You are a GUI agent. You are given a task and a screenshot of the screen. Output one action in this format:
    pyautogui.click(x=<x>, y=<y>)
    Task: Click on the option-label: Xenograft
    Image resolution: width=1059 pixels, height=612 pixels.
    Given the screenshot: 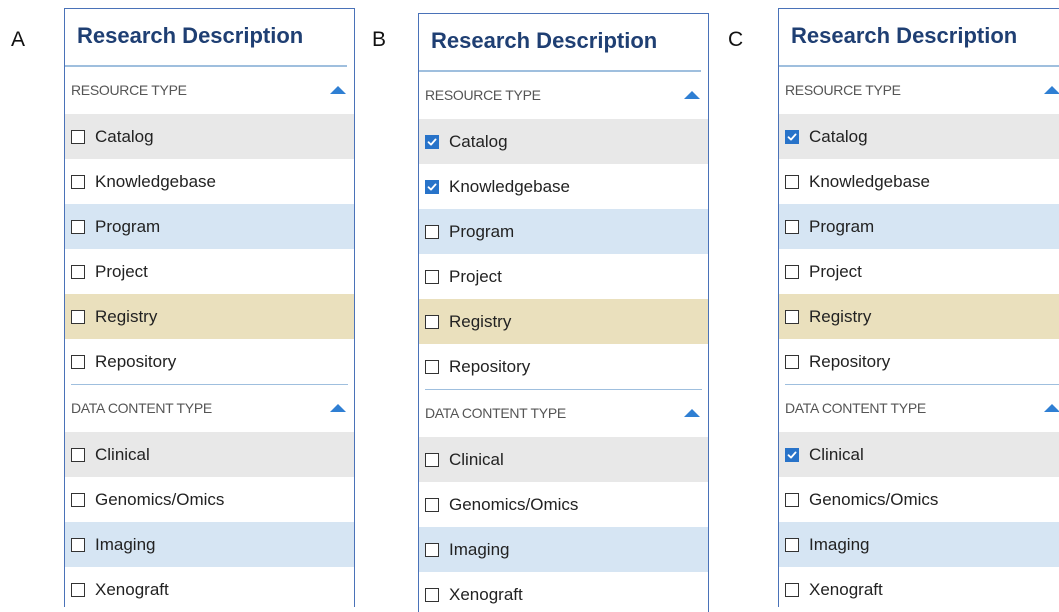 What is the action you would take?
    pyautogui.click(x=486, y=594)
    